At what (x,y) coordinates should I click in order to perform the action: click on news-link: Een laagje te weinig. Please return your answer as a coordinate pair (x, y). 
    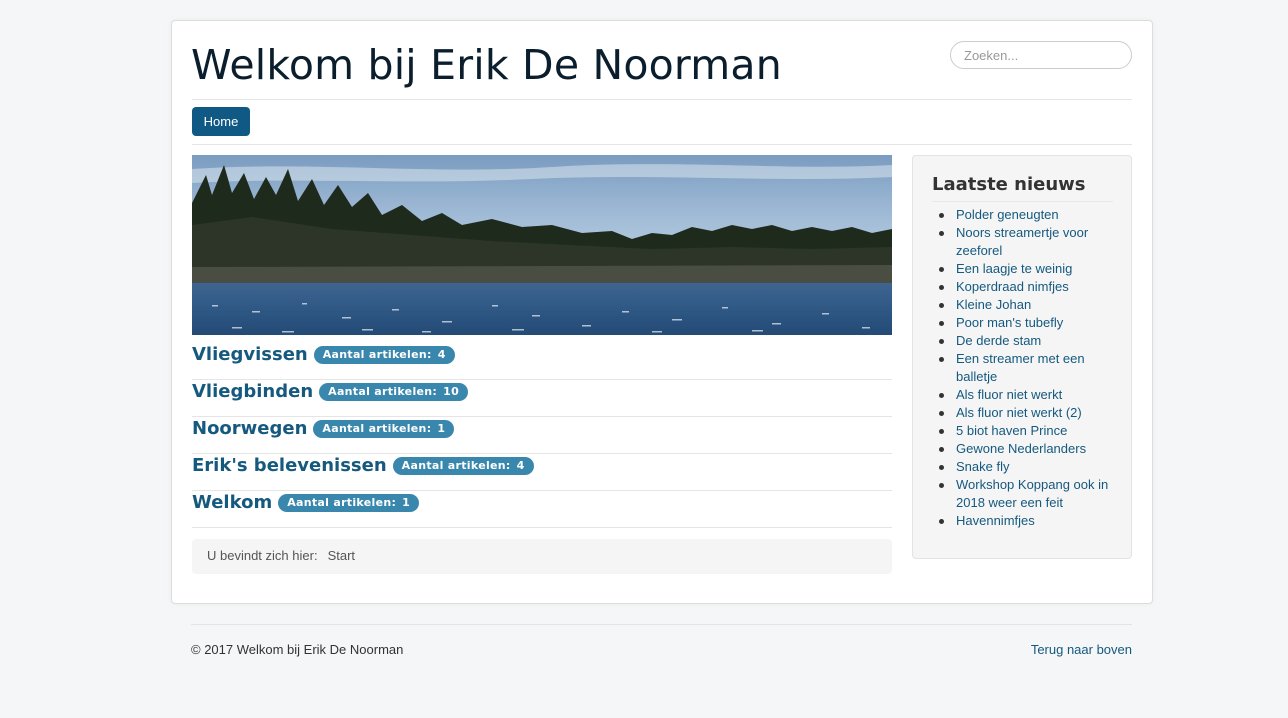
    Looking at the image, I should click on (1014, 268).